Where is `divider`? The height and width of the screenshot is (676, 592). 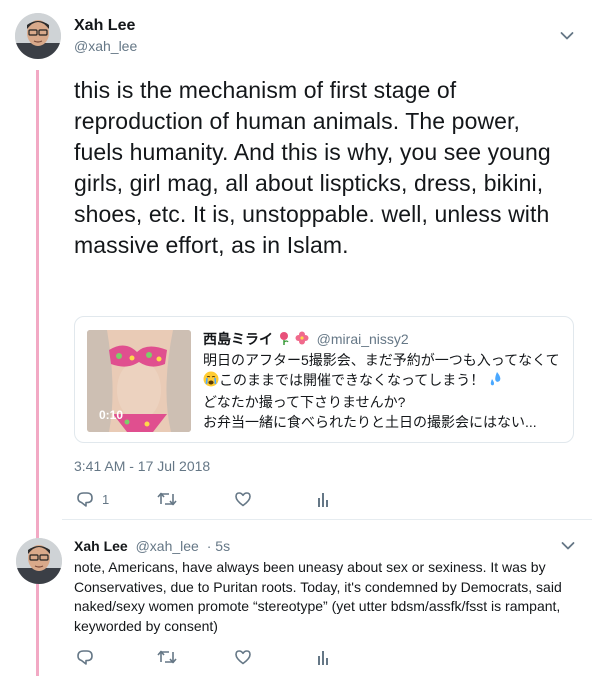
divider is located at coordinates (327, 519).